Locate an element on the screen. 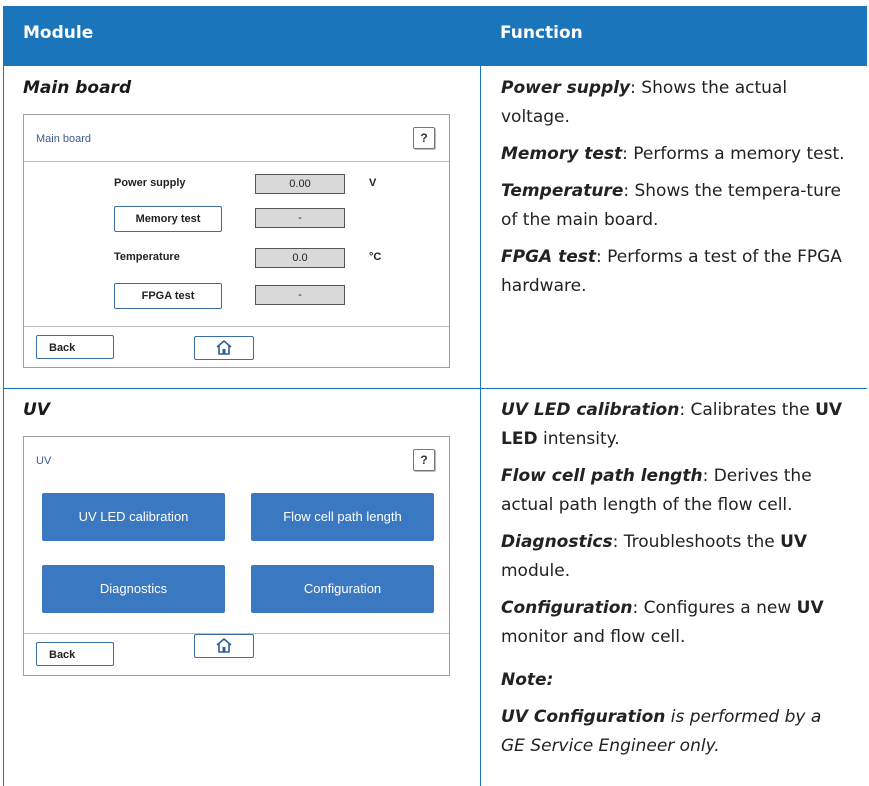  table-header: Module Function is located at coordinates (435, 36).